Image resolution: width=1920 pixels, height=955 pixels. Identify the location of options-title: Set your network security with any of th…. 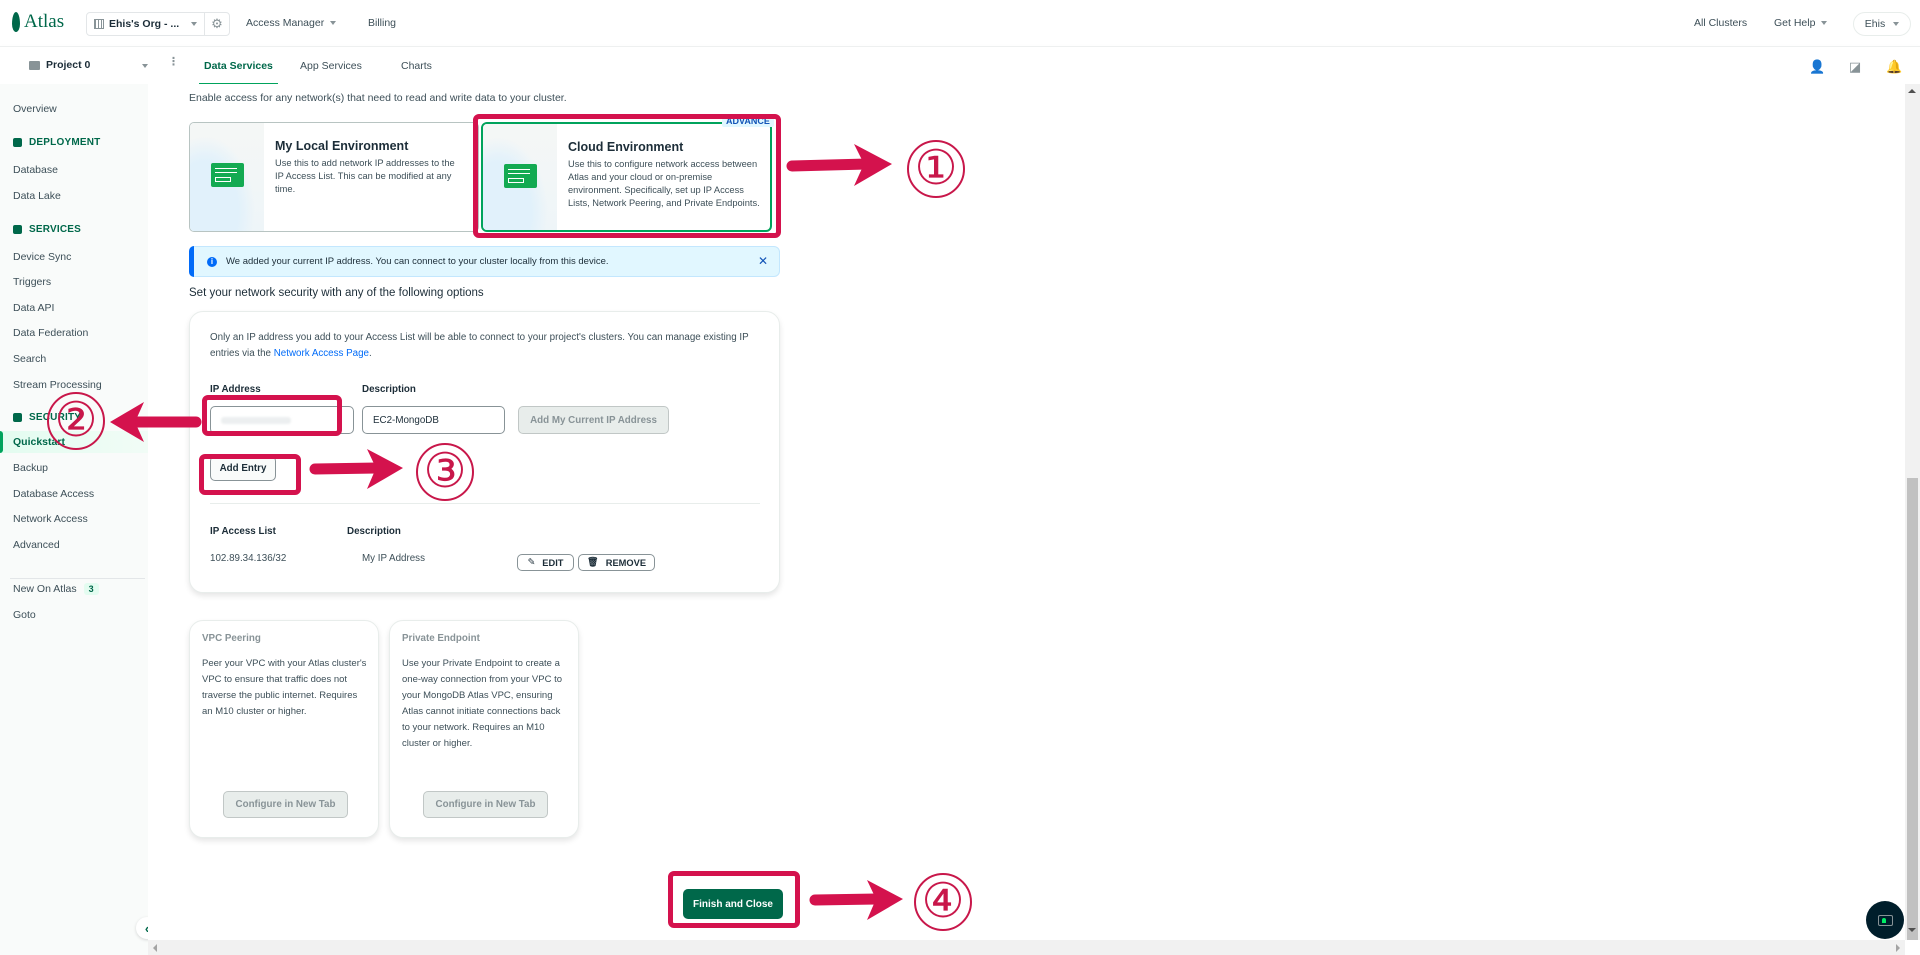
(336, 293).